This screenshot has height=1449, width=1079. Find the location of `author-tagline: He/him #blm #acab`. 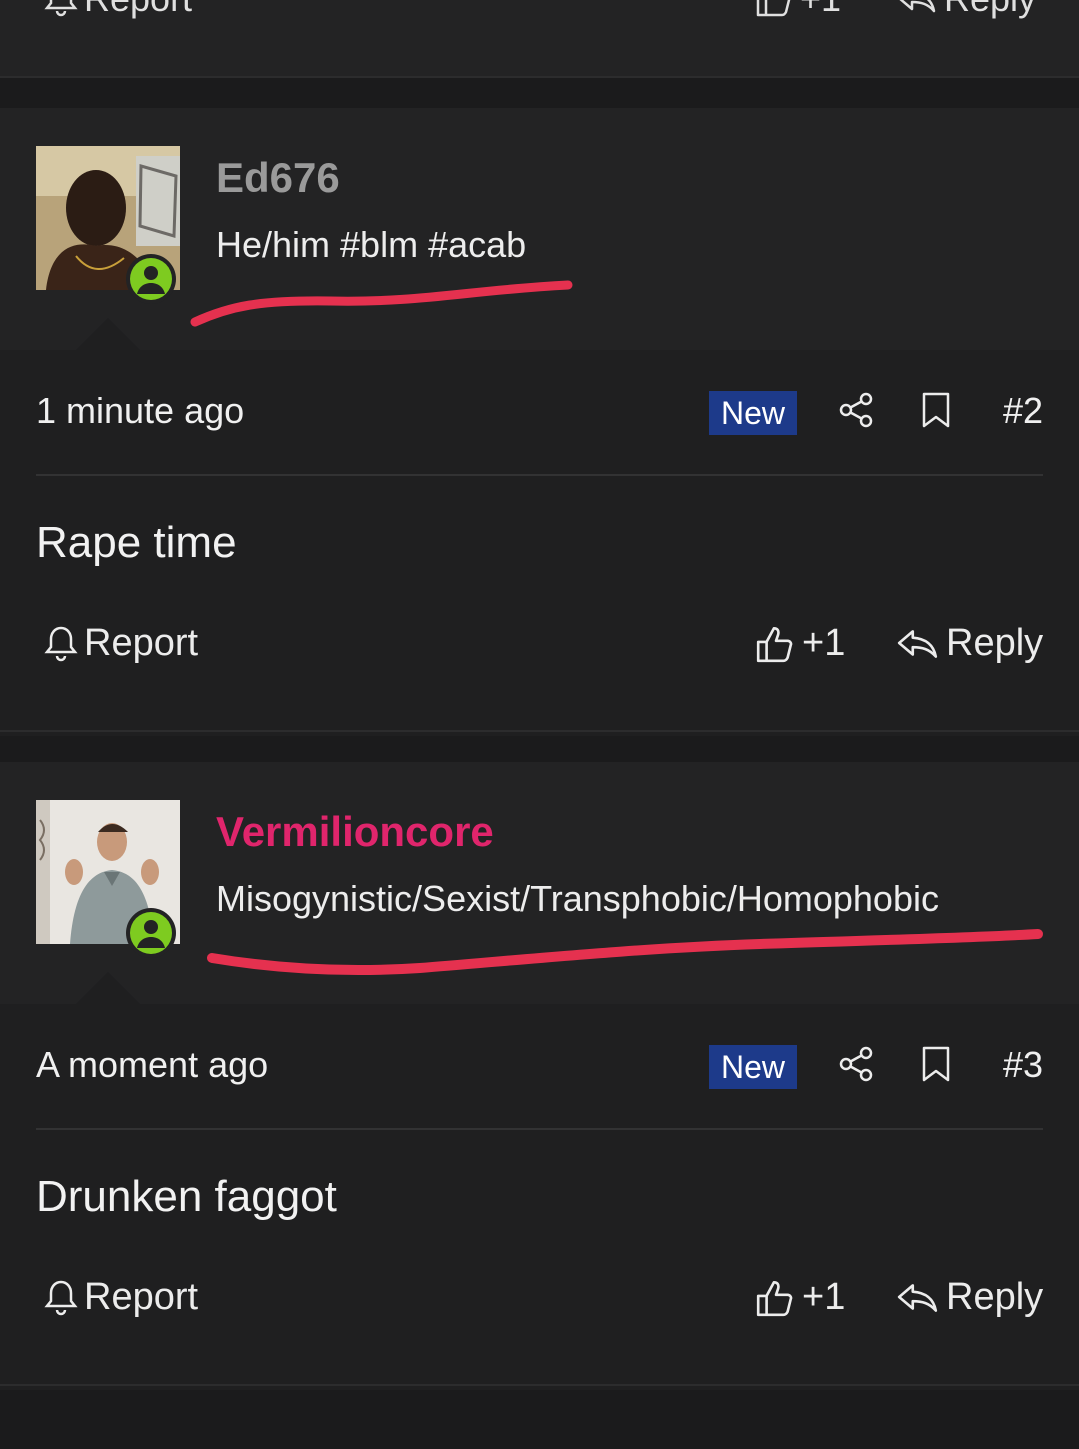

author-tagline: He/him #blm #acab is located at coordinates (371, 244).